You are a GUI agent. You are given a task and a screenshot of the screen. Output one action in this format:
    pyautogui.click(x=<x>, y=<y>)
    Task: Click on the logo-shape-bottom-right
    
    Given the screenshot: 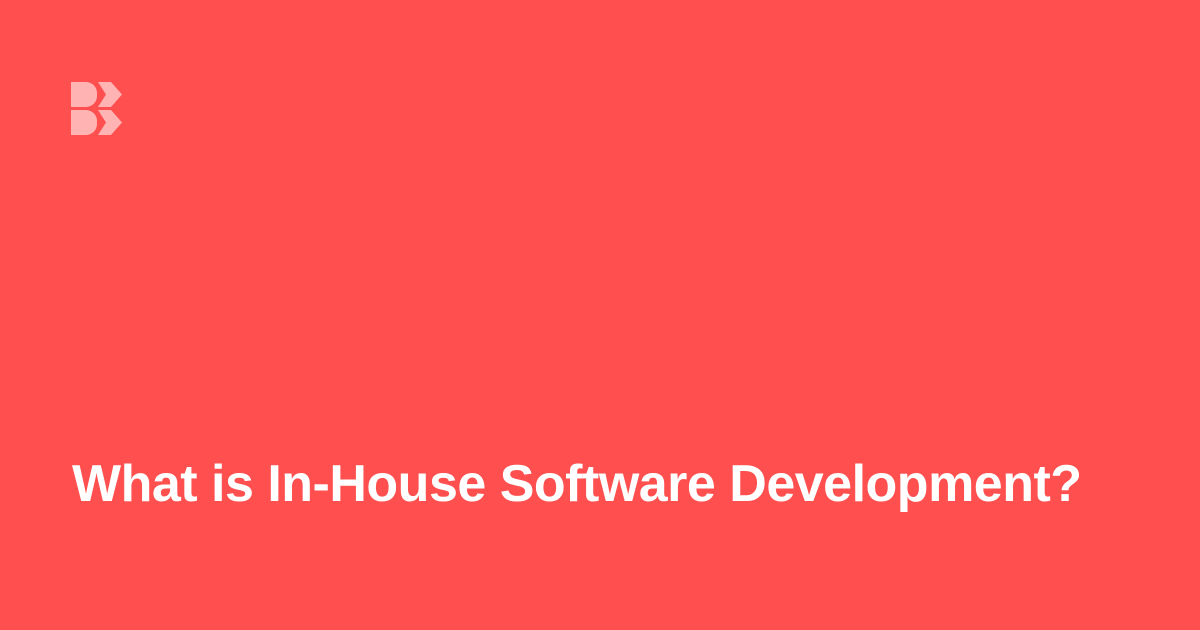 What is the action you would take?
    pyautogui.click(x=110, y=122)
    